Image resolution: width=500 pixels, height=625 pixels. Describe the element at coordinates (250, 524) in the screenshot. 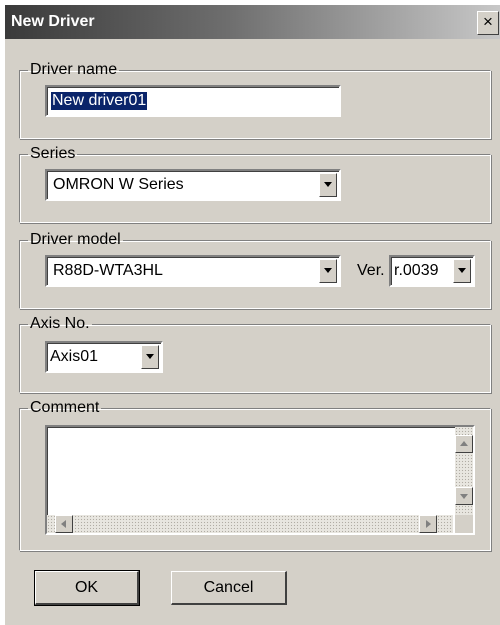

I see `horizontal-scrollbar` at that location.